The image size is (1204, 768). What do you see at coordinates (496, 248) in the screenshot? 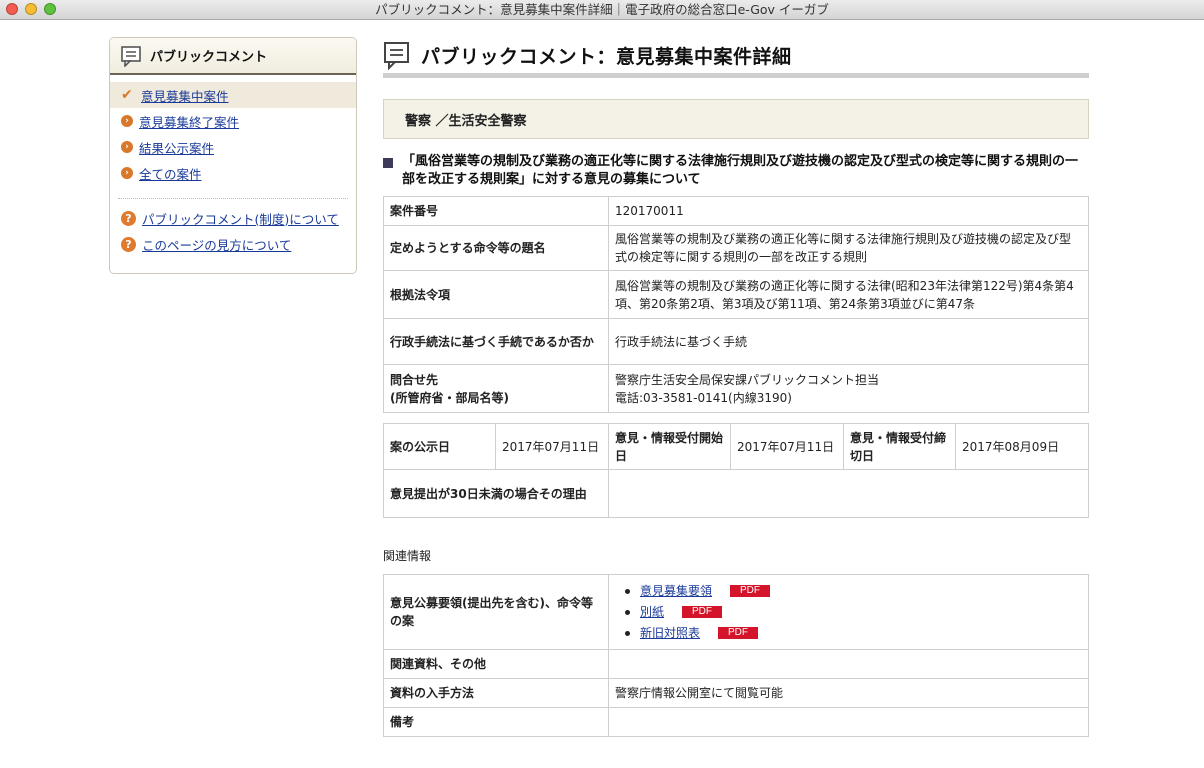
I see `order-title-label: 定めようとする命令等の題名` at bounding box center [496, 248].